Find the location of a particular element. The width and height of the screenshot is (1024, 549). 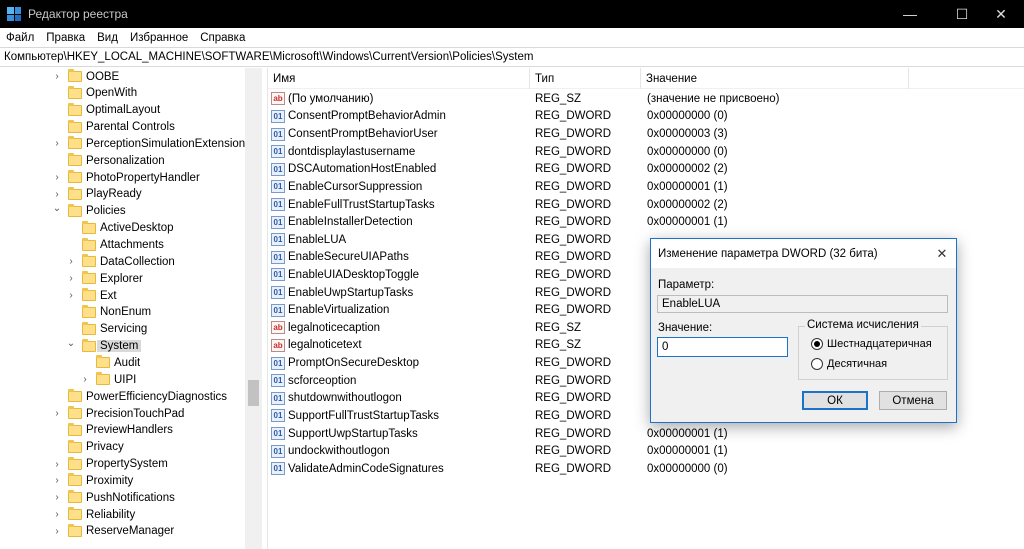

tree-scrollbar-thumb is located at coordinates (253, 393).